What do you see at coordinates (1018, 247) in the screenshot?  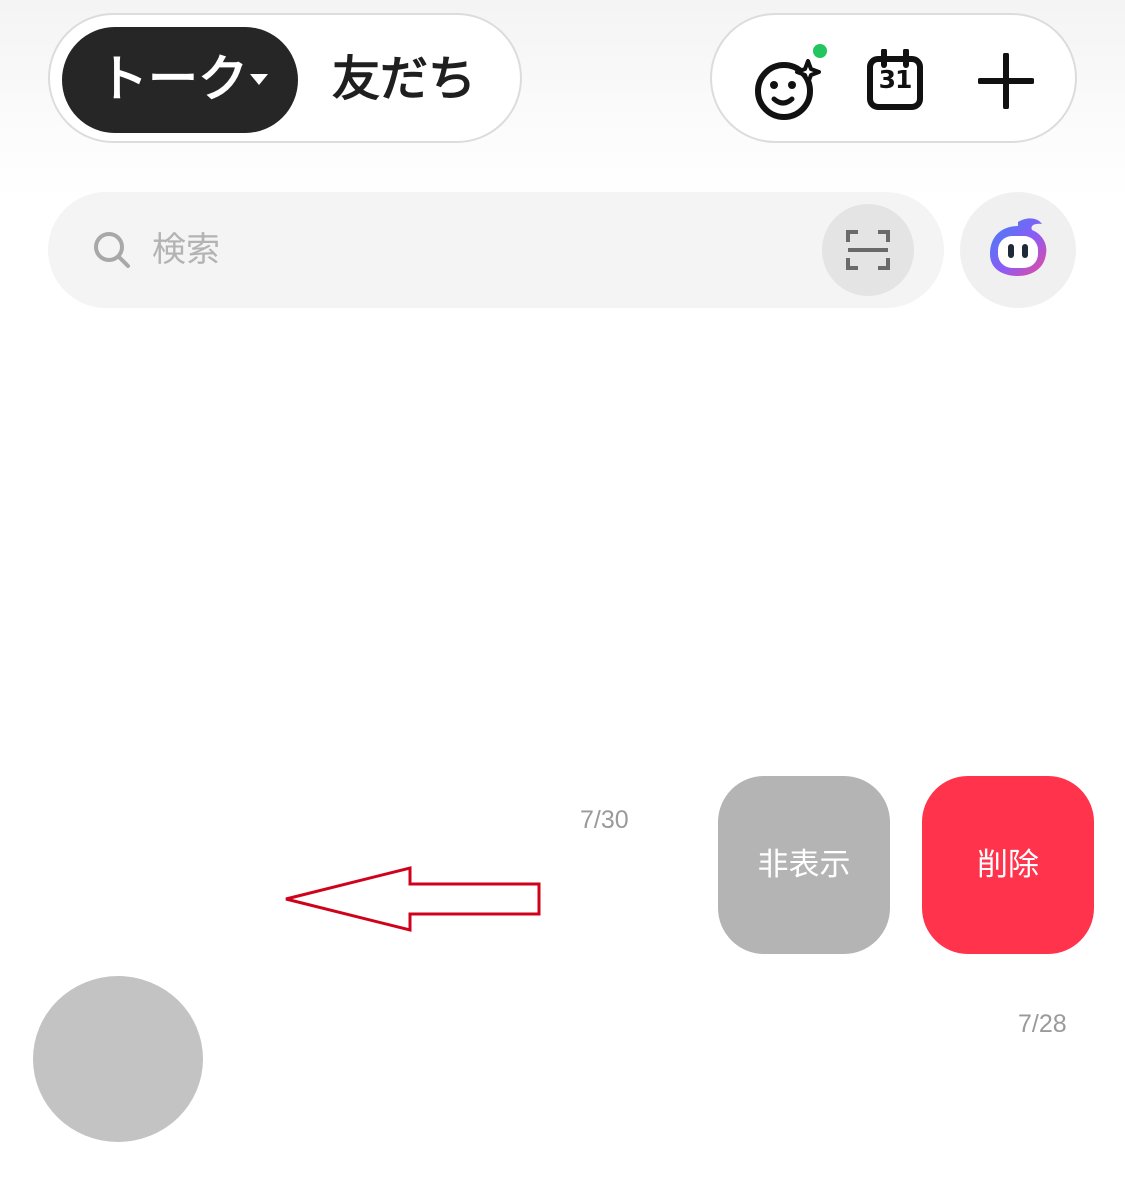 I see `ai-assistant-icon` at bounding box center [1018, 247].